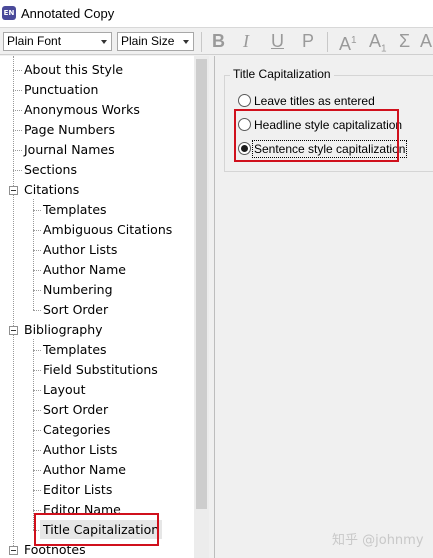 This screenshot has height=558, width=433. I want to click on app-logo-icon: EN, so click(9, 13).